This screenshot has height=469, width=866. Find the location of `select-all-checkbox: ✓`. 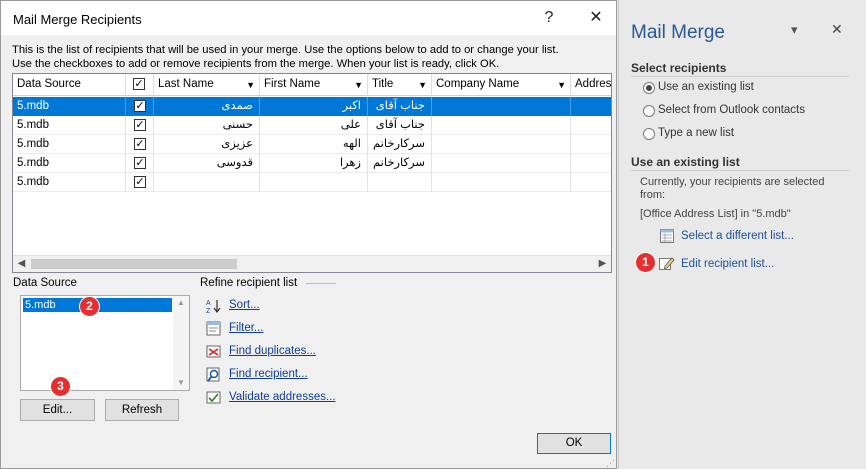

select-all-checkbox: ✓ is located at coordinates (139, 84).